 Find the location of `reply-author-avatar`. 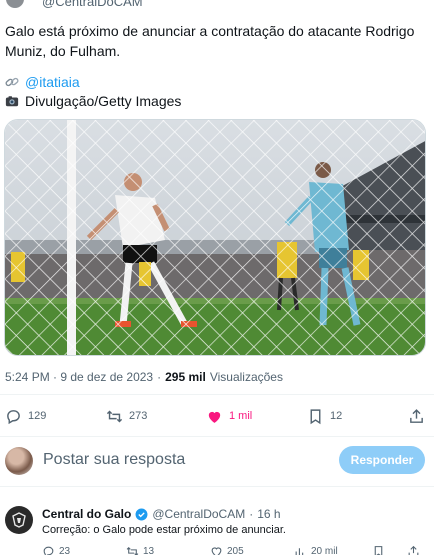

reply-author-avatar is located at coordinates (19, 520).